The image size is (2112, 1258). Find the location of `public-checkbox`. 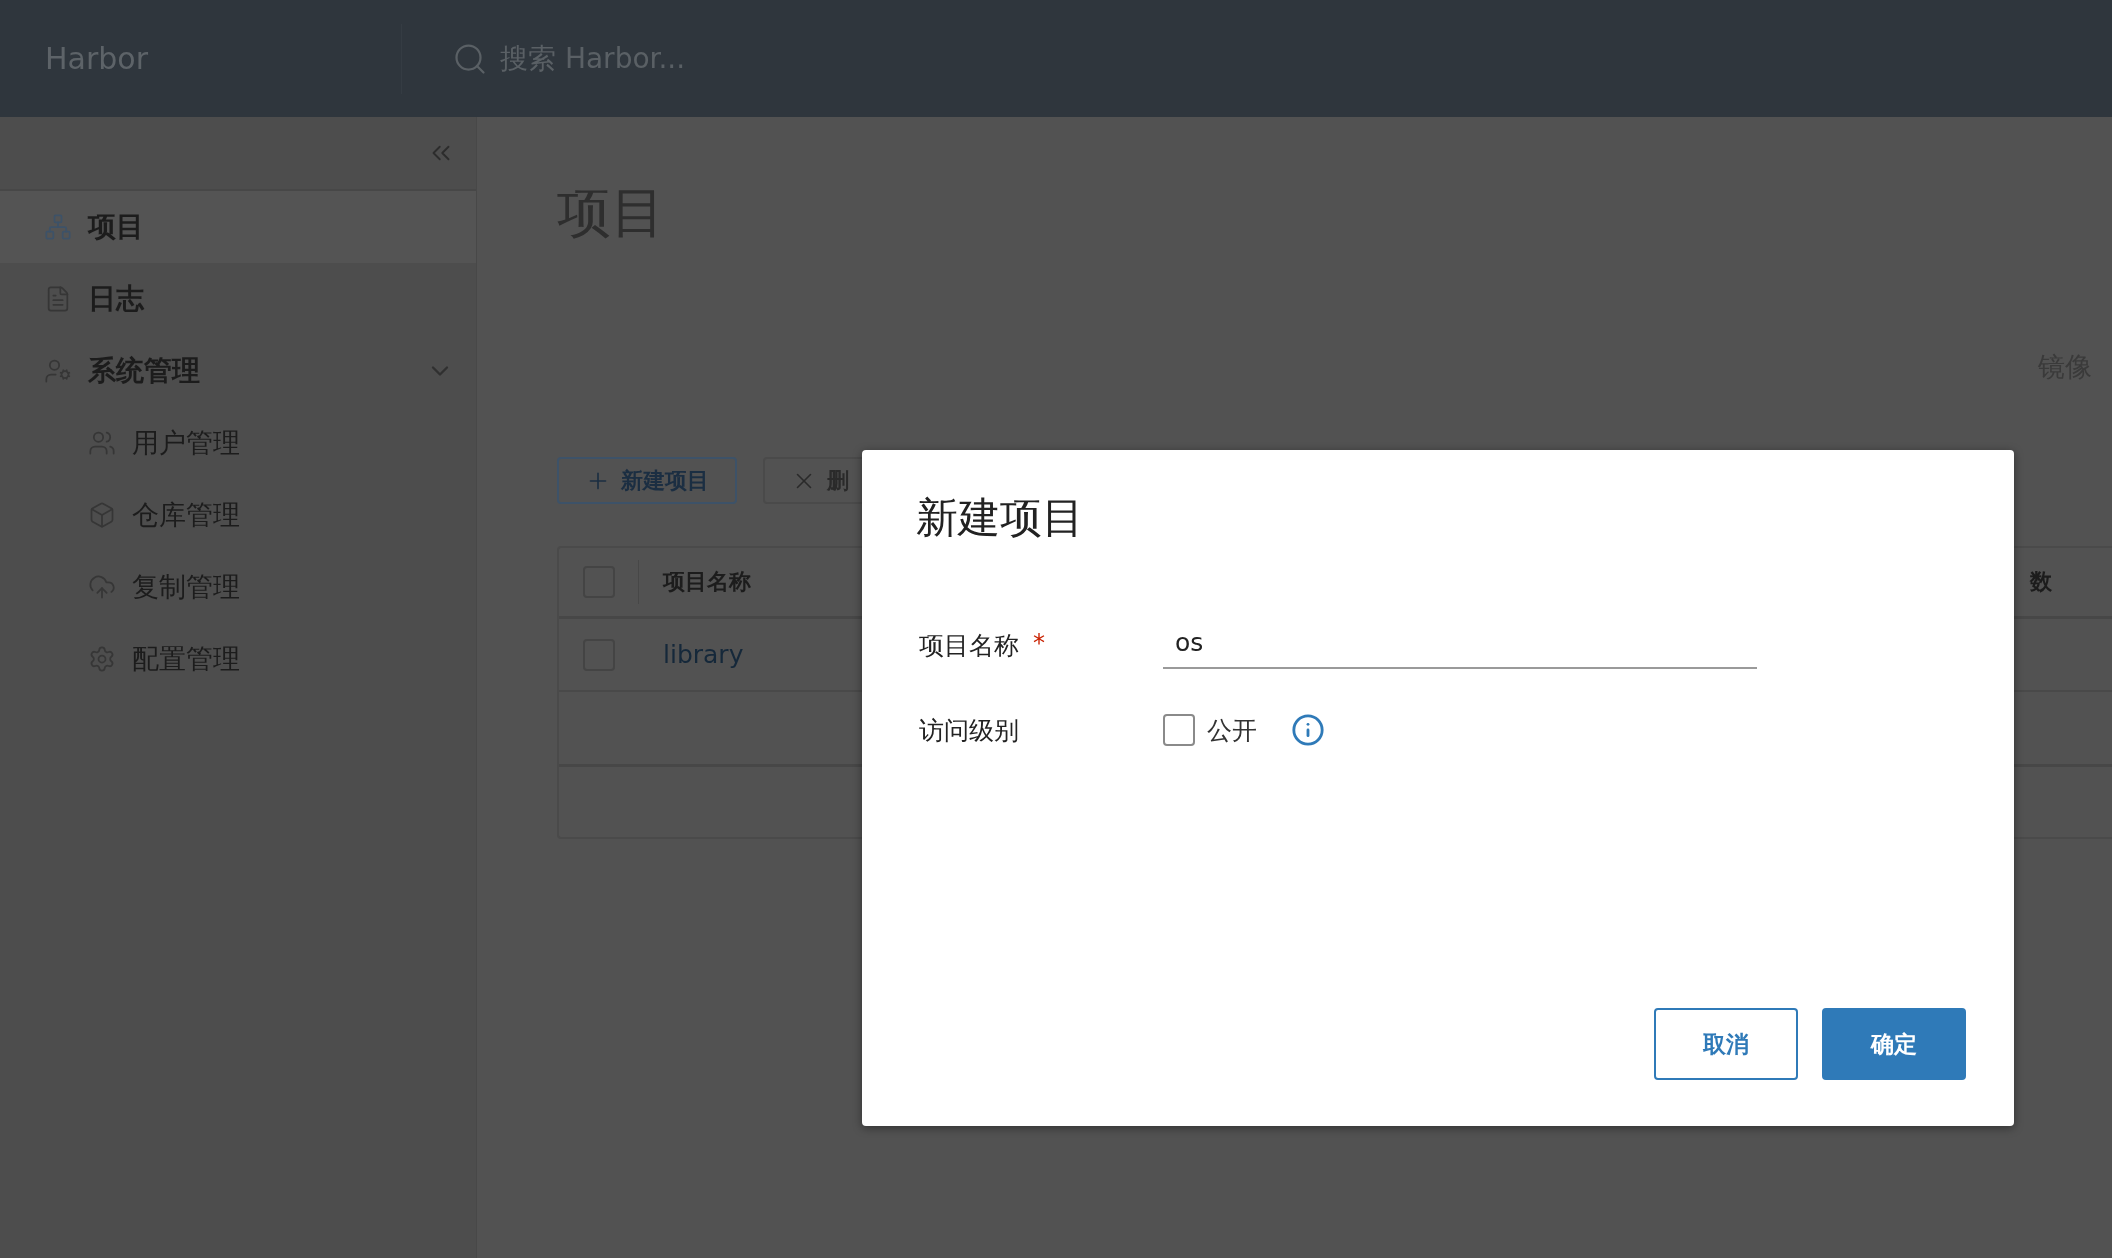

public-checkbox is located at coordinates (1179, 730).